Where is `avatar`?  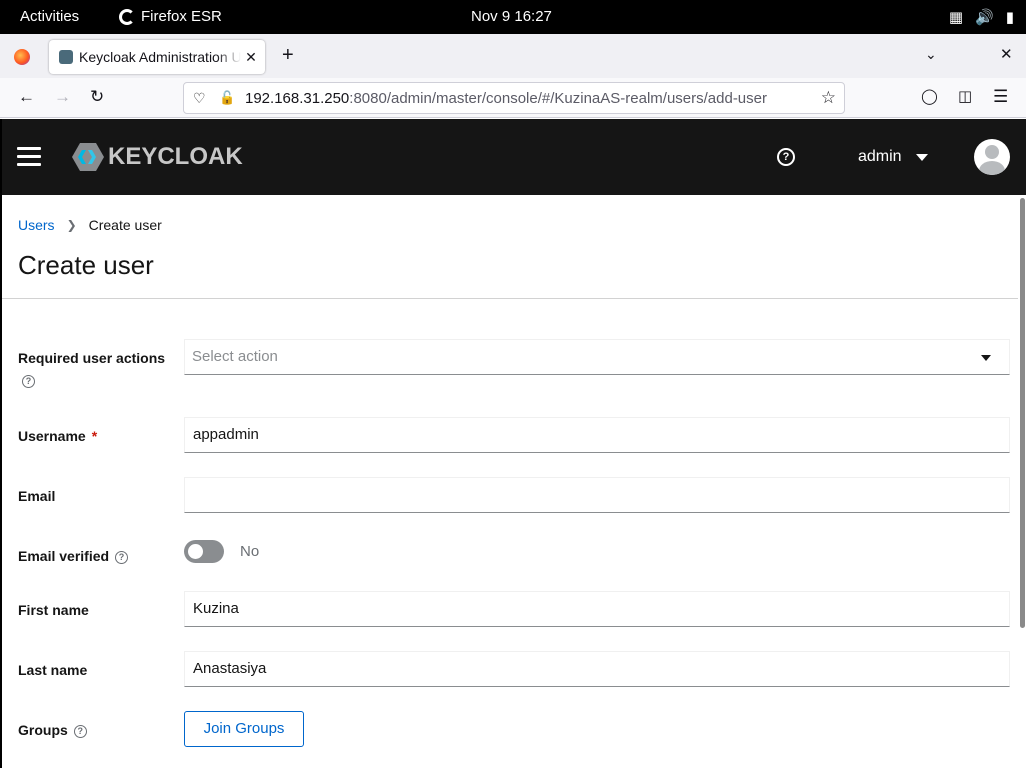
avatar is located at coordinates (992, 157).